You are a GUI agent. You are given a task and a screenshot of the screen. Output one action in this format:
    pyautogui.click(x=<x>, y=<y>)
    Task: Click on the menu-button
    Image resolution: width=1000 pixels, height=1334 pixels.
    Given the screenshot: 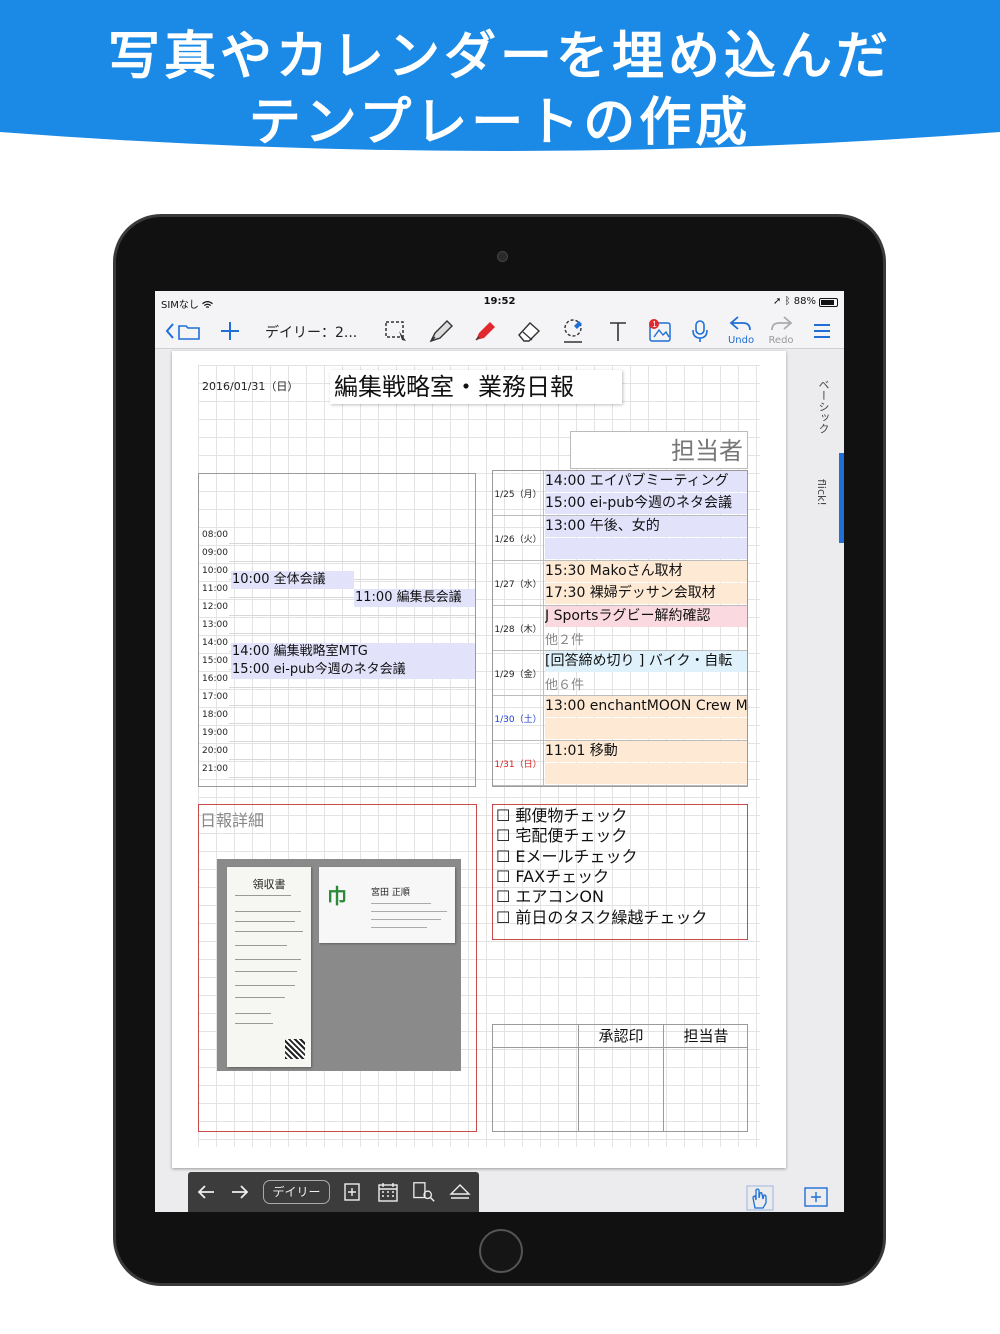 What is the action you would take?
    pyautogui.click(x=822, y=331)
    